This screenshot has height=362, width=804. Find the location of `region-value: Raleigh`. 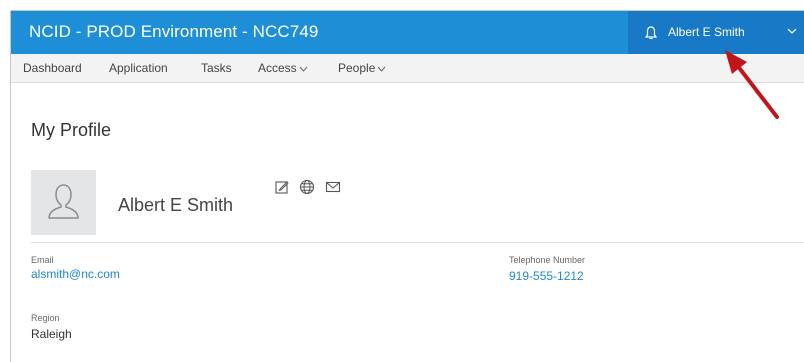

region-value: Raleigh is located at coordinates (51, 334).